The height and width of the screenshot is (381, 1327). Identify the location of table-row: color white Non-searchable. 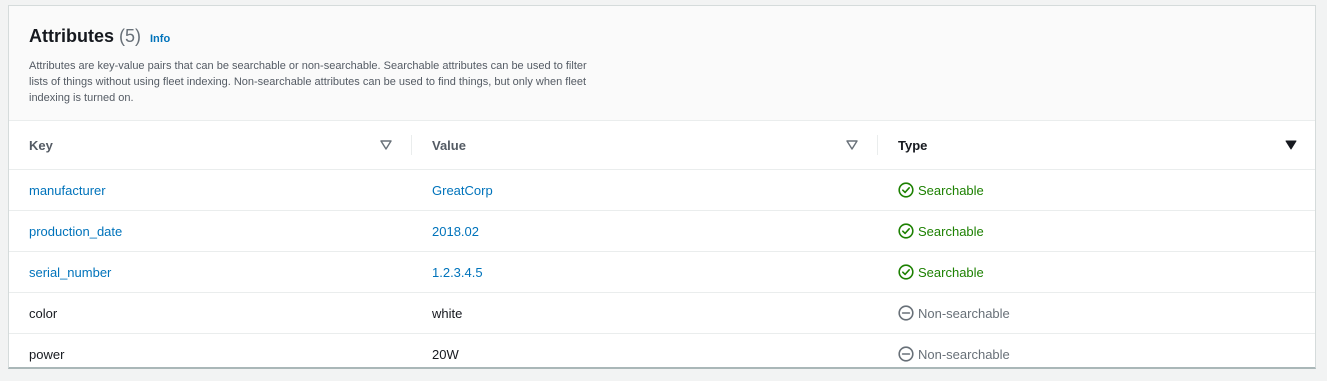
(662, 313).